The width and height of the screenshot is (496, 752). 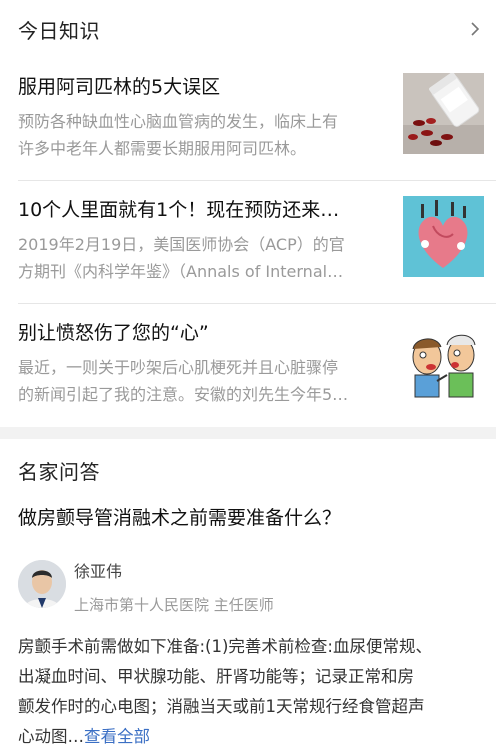 I want to click on answer-line: 心动图…查看全部, so click(x=248, y=737).